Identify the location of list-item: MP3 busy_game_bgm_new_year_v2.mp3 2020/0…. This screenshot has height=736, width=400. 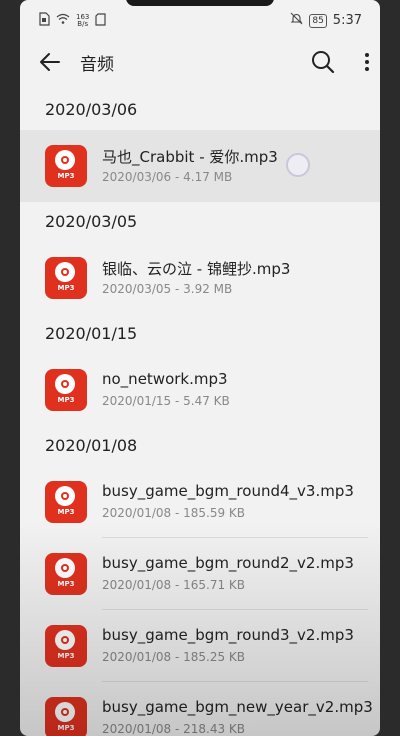
(200, 709).